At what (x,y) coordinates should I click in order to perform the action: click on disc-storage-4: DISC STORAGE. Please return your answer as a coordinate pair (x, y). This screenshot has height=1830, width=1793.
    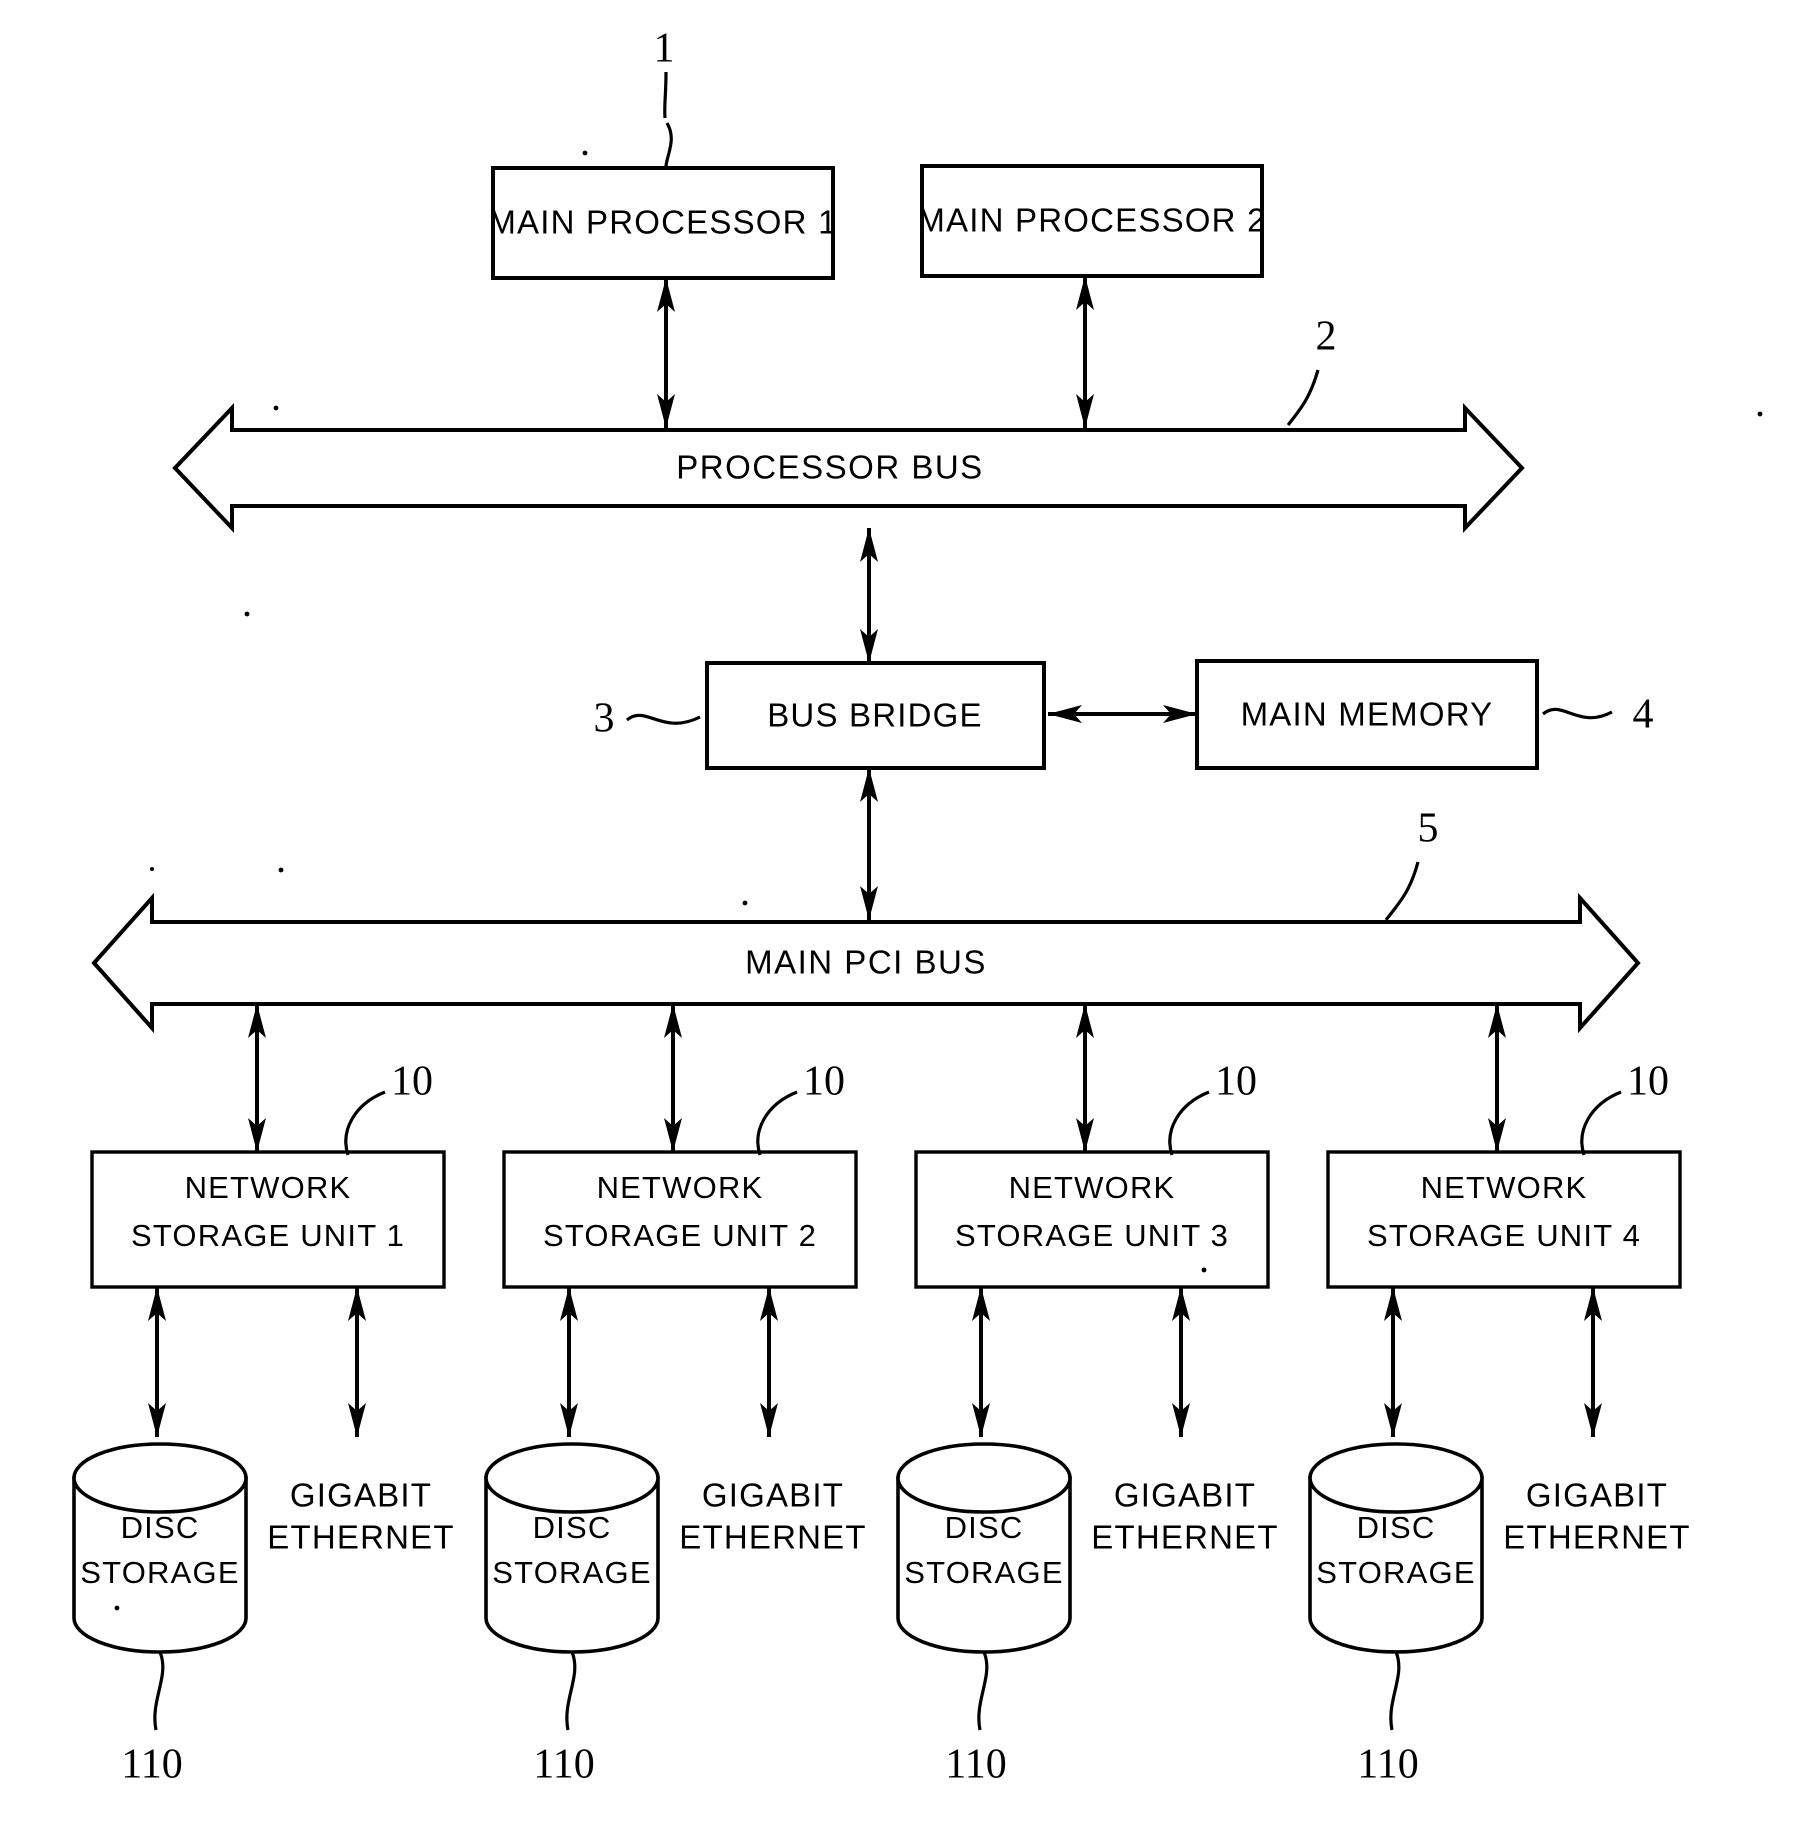
    Looking at the image, I should click on (1396, 1548).